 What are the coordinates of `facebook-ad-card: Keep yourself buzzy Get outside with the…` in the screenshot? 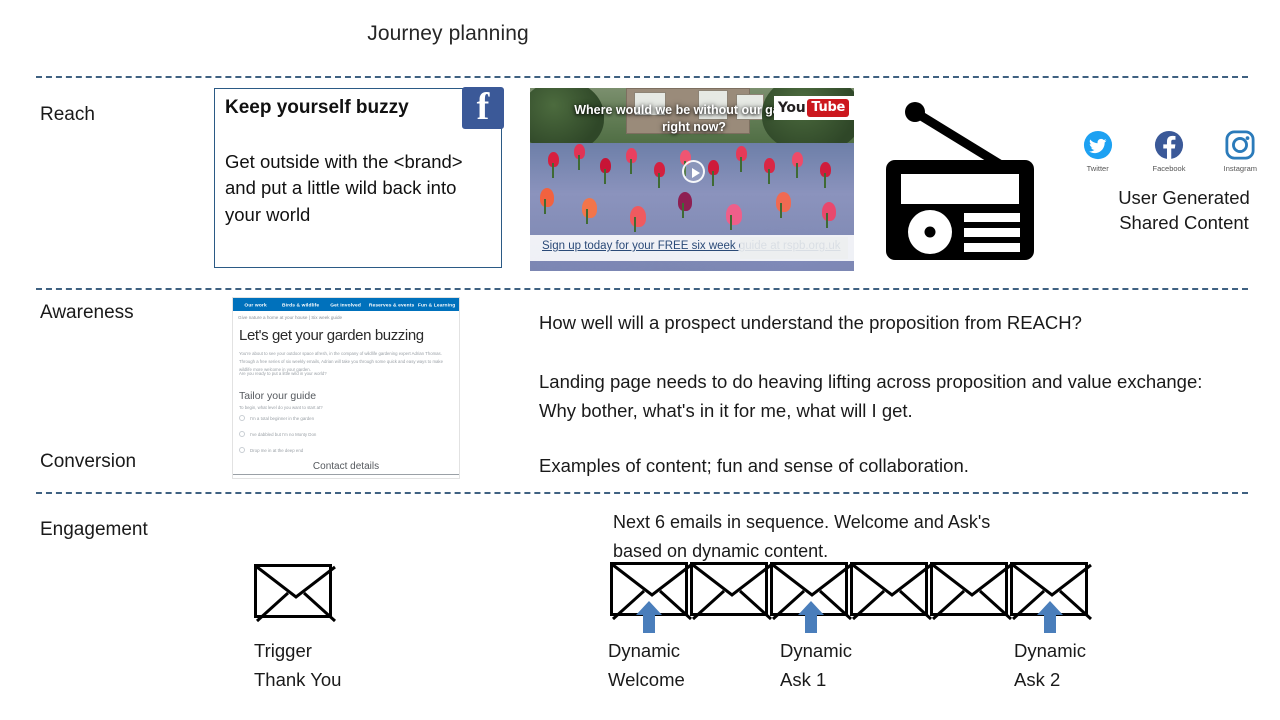 It's located at (359, 177).